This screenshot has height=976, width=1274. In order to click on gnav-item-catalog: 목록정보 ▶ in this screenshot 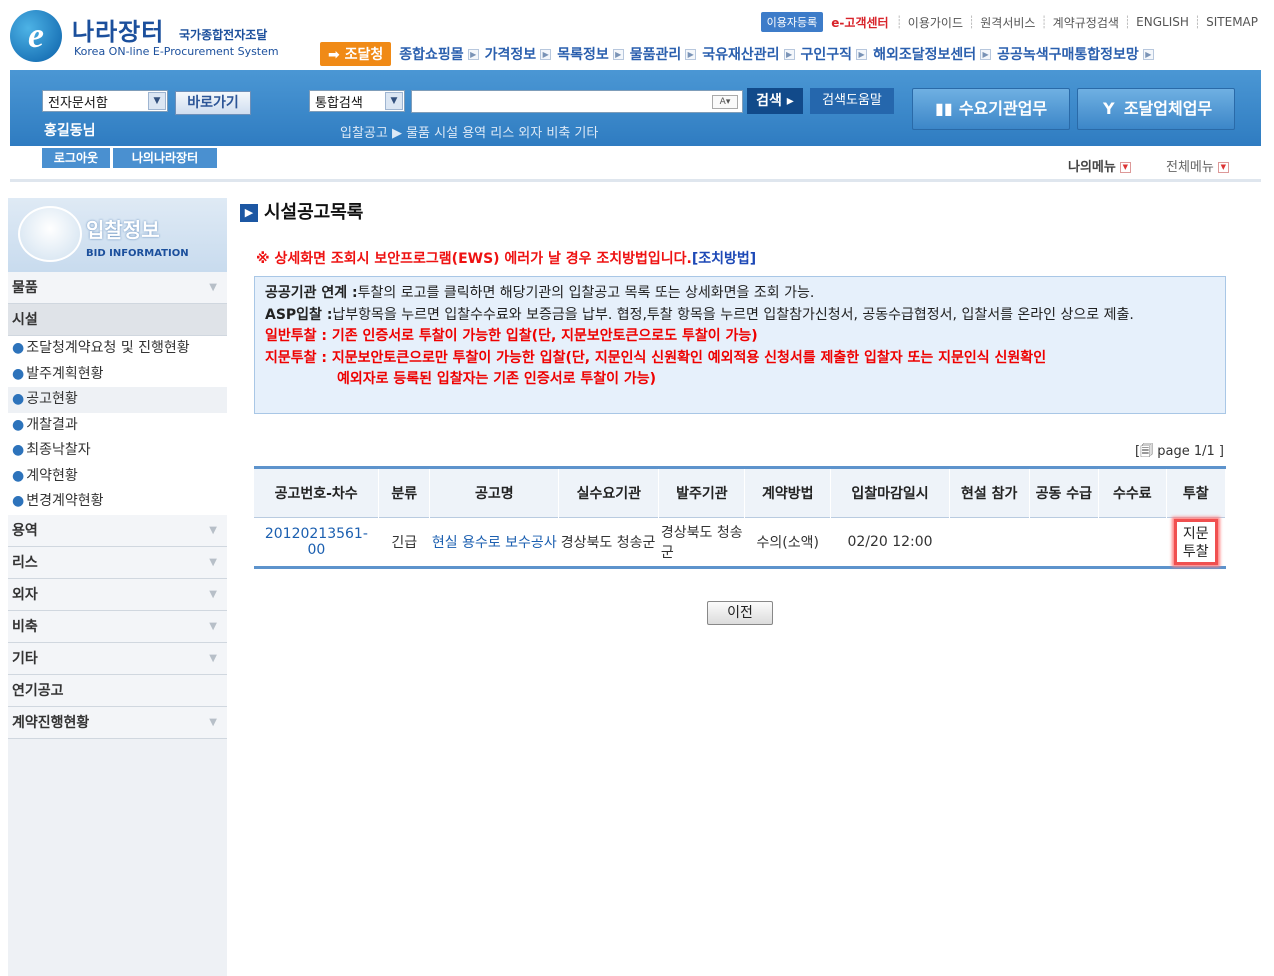, I will do `click(590, 54)`.